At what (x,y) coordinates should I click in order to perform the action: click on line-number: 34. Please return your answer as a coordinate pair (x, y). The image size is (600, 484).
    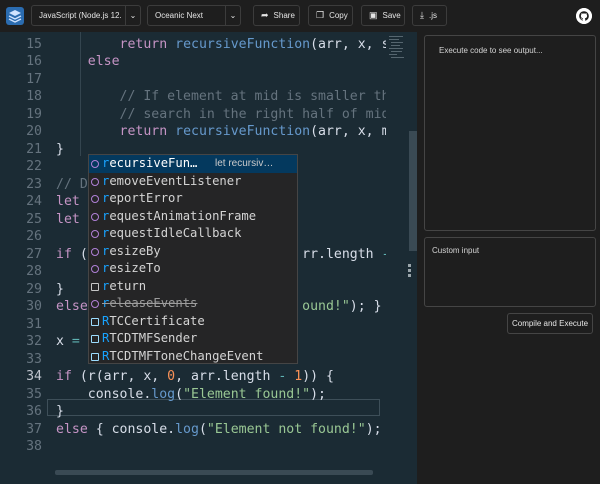
    Looking at the image, I should click on (34, 376).